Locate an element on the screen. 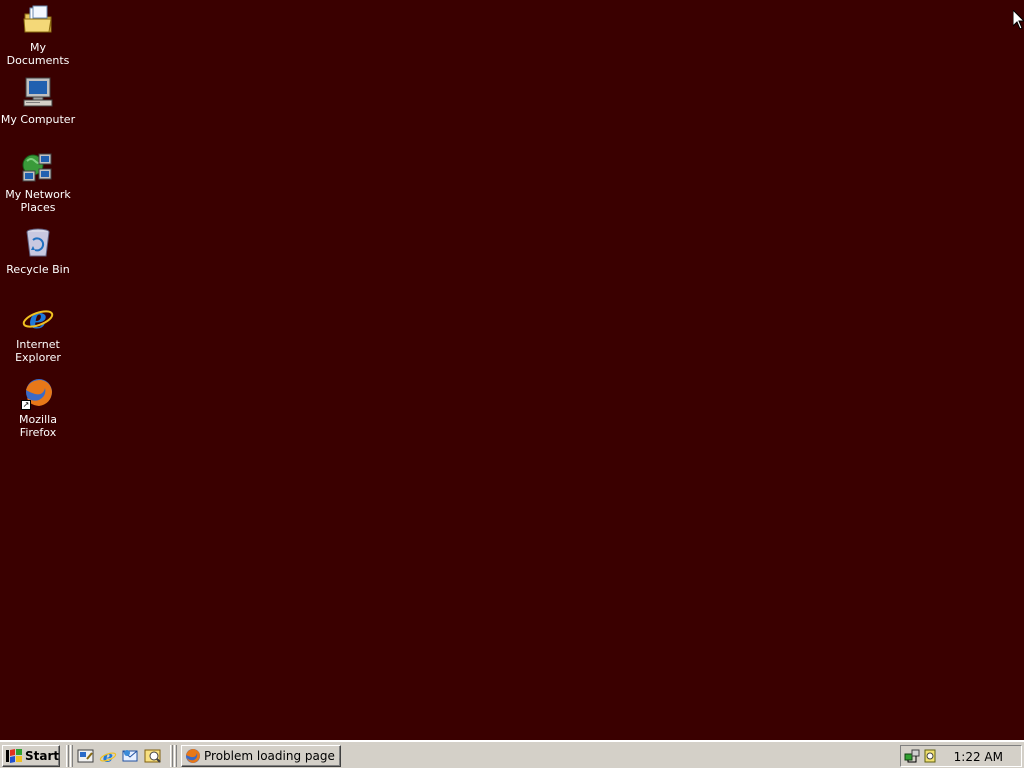 This screenshot has width=1024, height=768. network-icon is located at coordinates (38, 168).